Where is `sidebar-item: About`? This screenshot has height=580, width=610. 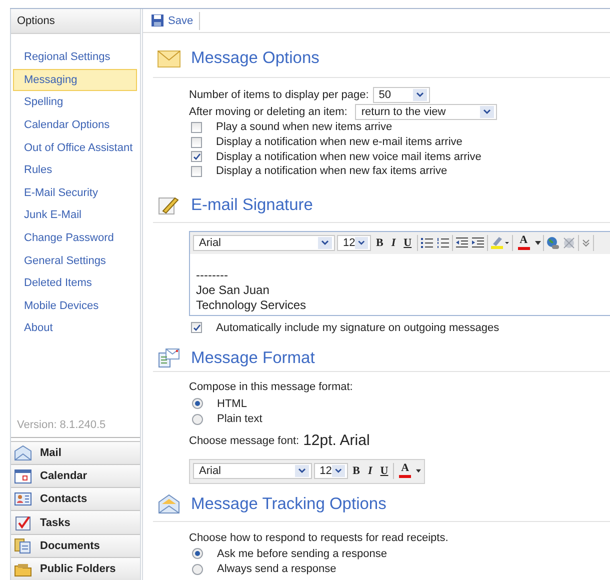 sidebar-item: About is located at coordinates (75, 328).